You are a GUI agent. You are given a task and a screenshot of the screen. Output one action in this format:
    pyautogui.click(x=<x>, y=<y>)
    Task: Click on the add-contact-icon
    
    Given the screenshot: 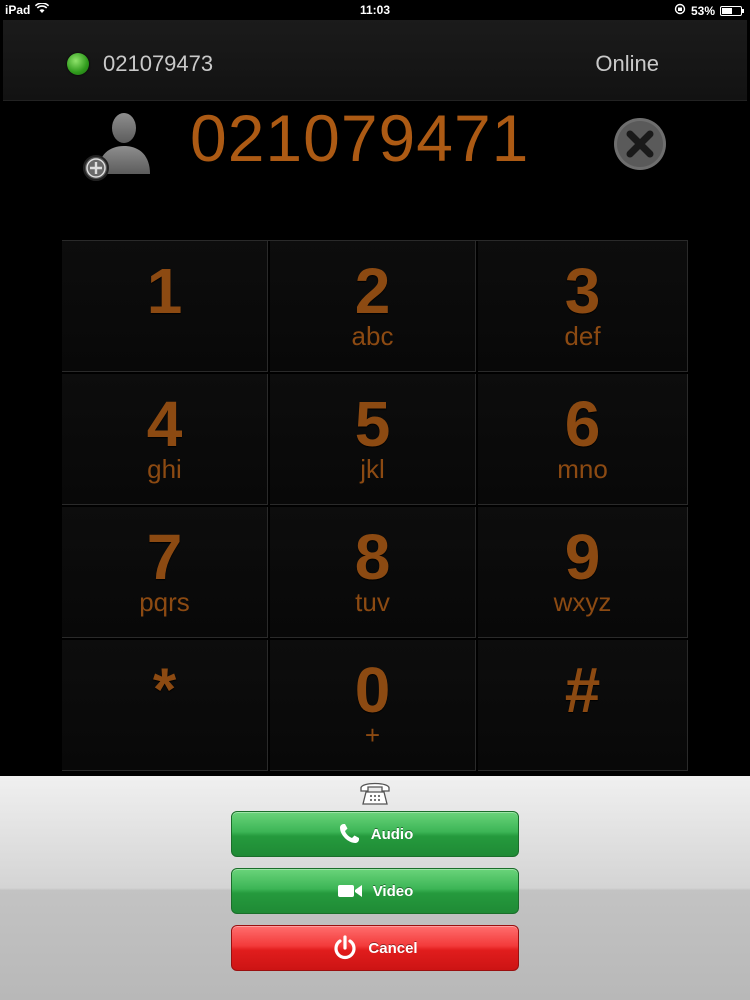 What is the action you would take?
    pyautogui.click(x=122, y=147)
    